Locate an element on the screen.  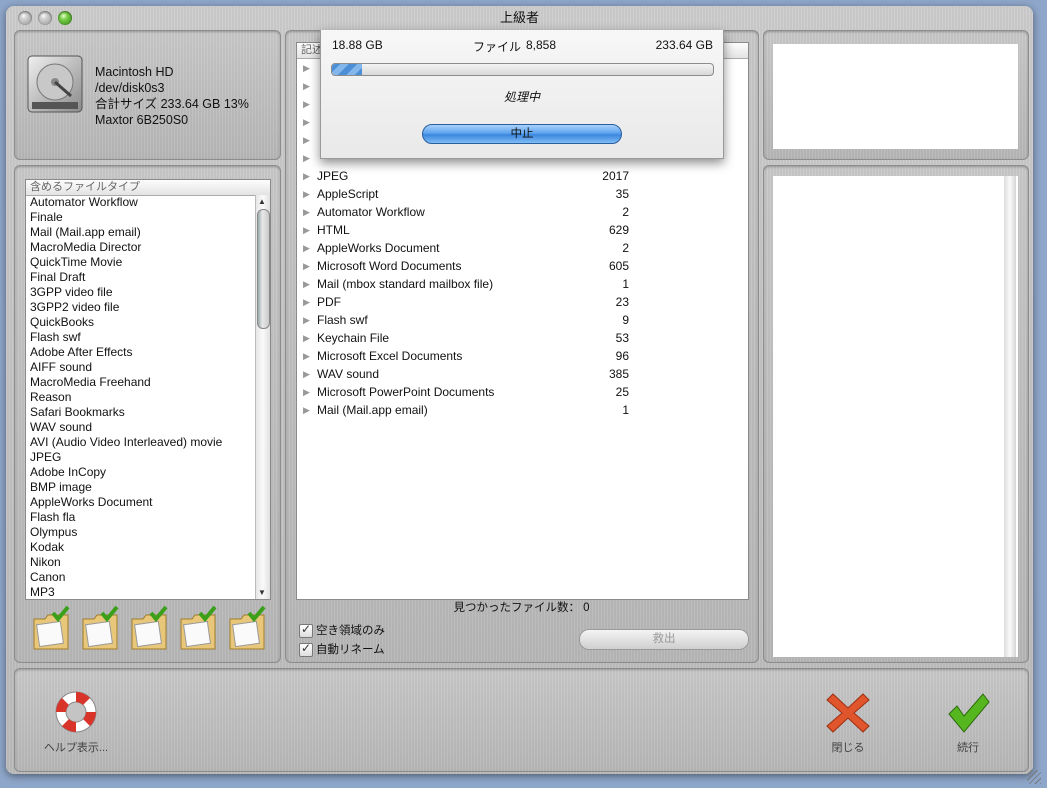
file-type-item: Mail (Mail.app email) is located at coordinates (140, 232).